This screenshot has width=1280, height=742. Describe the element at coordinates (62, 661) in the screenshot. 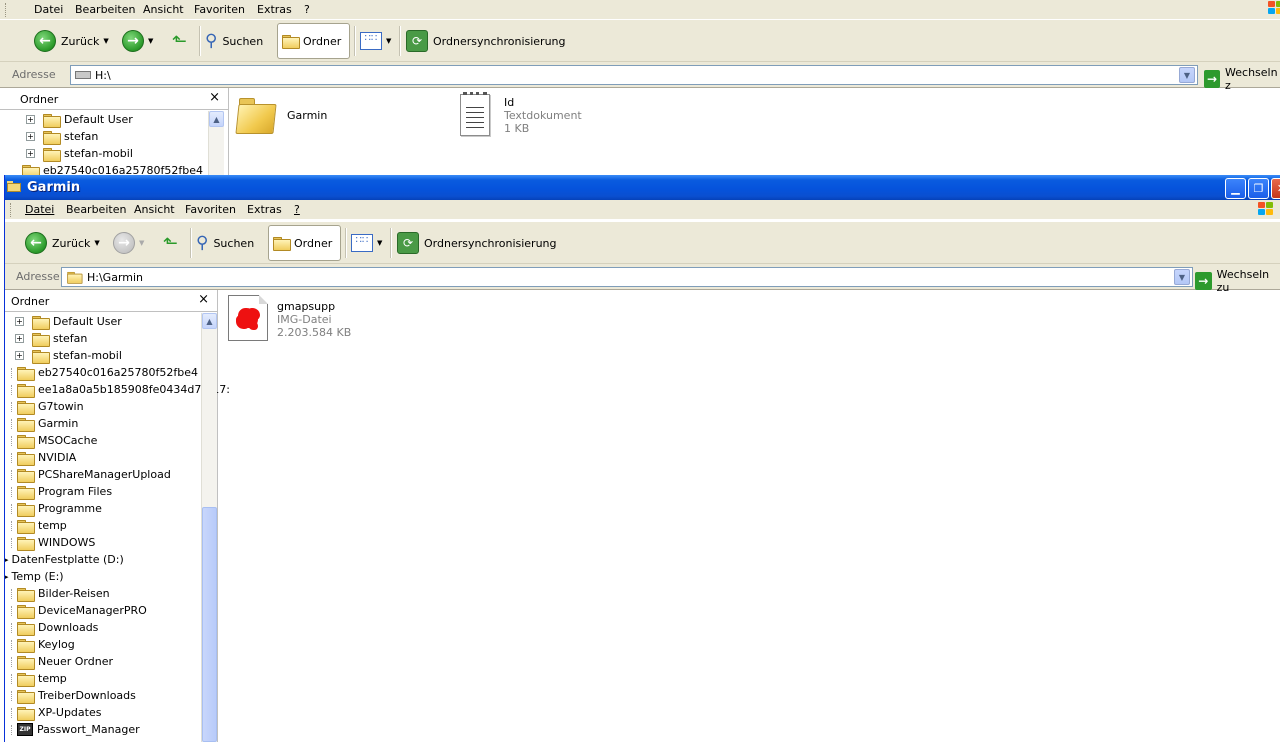

I see `tree-item: Neuer Ordner` at that location.